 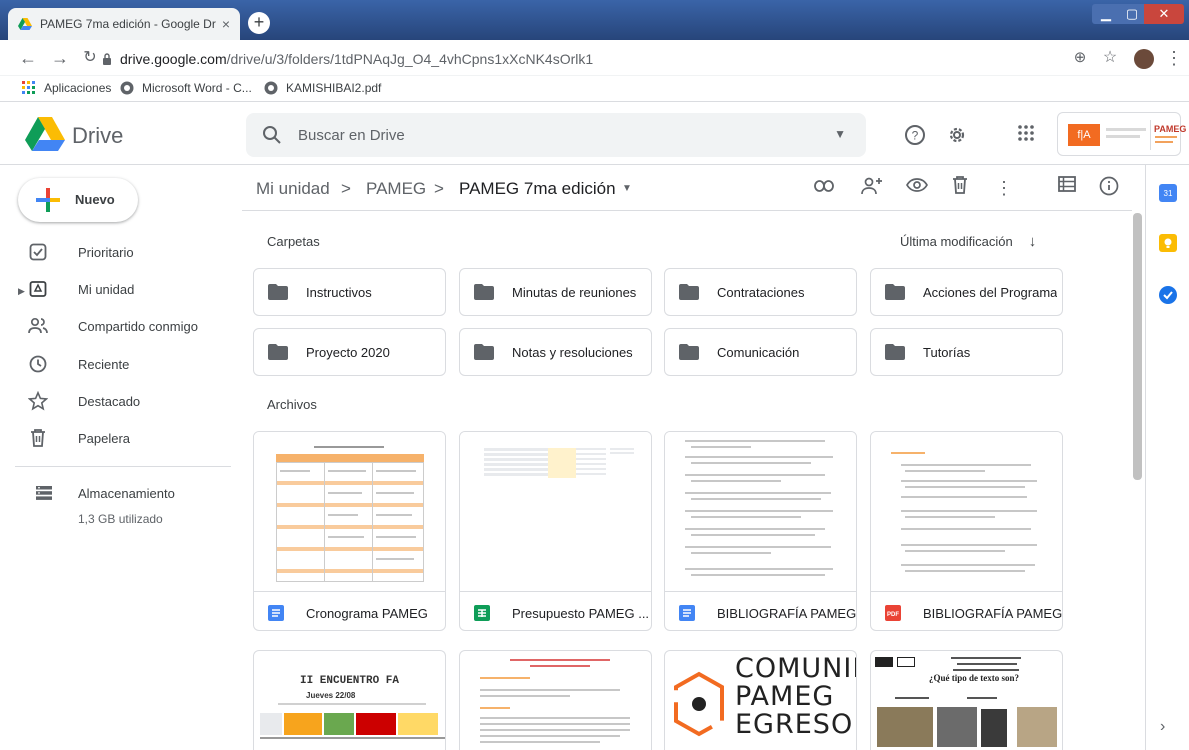 I want to click on maximize-button: ▢, so click(x=1132, y=14).